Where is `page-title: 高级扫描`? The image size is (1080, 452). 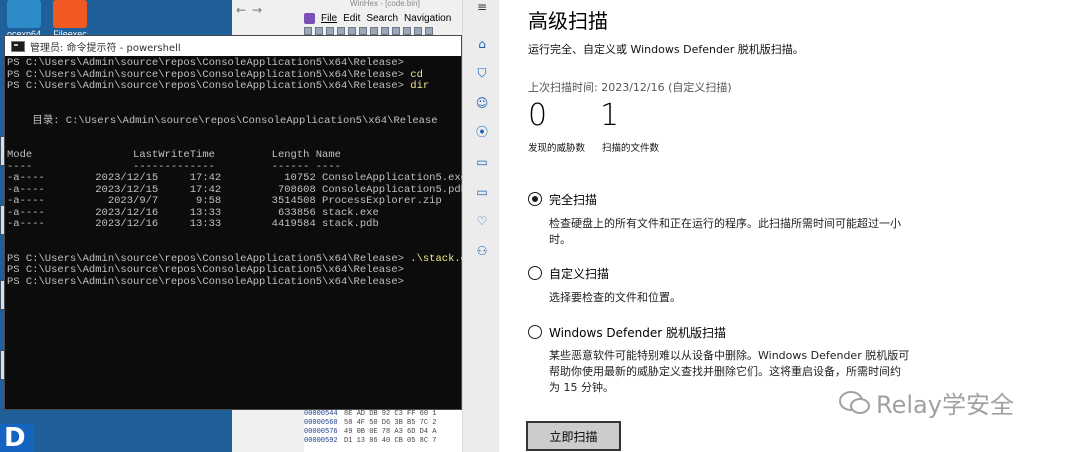
page-title: 高级扫描 is located at coordinates (568, 21).